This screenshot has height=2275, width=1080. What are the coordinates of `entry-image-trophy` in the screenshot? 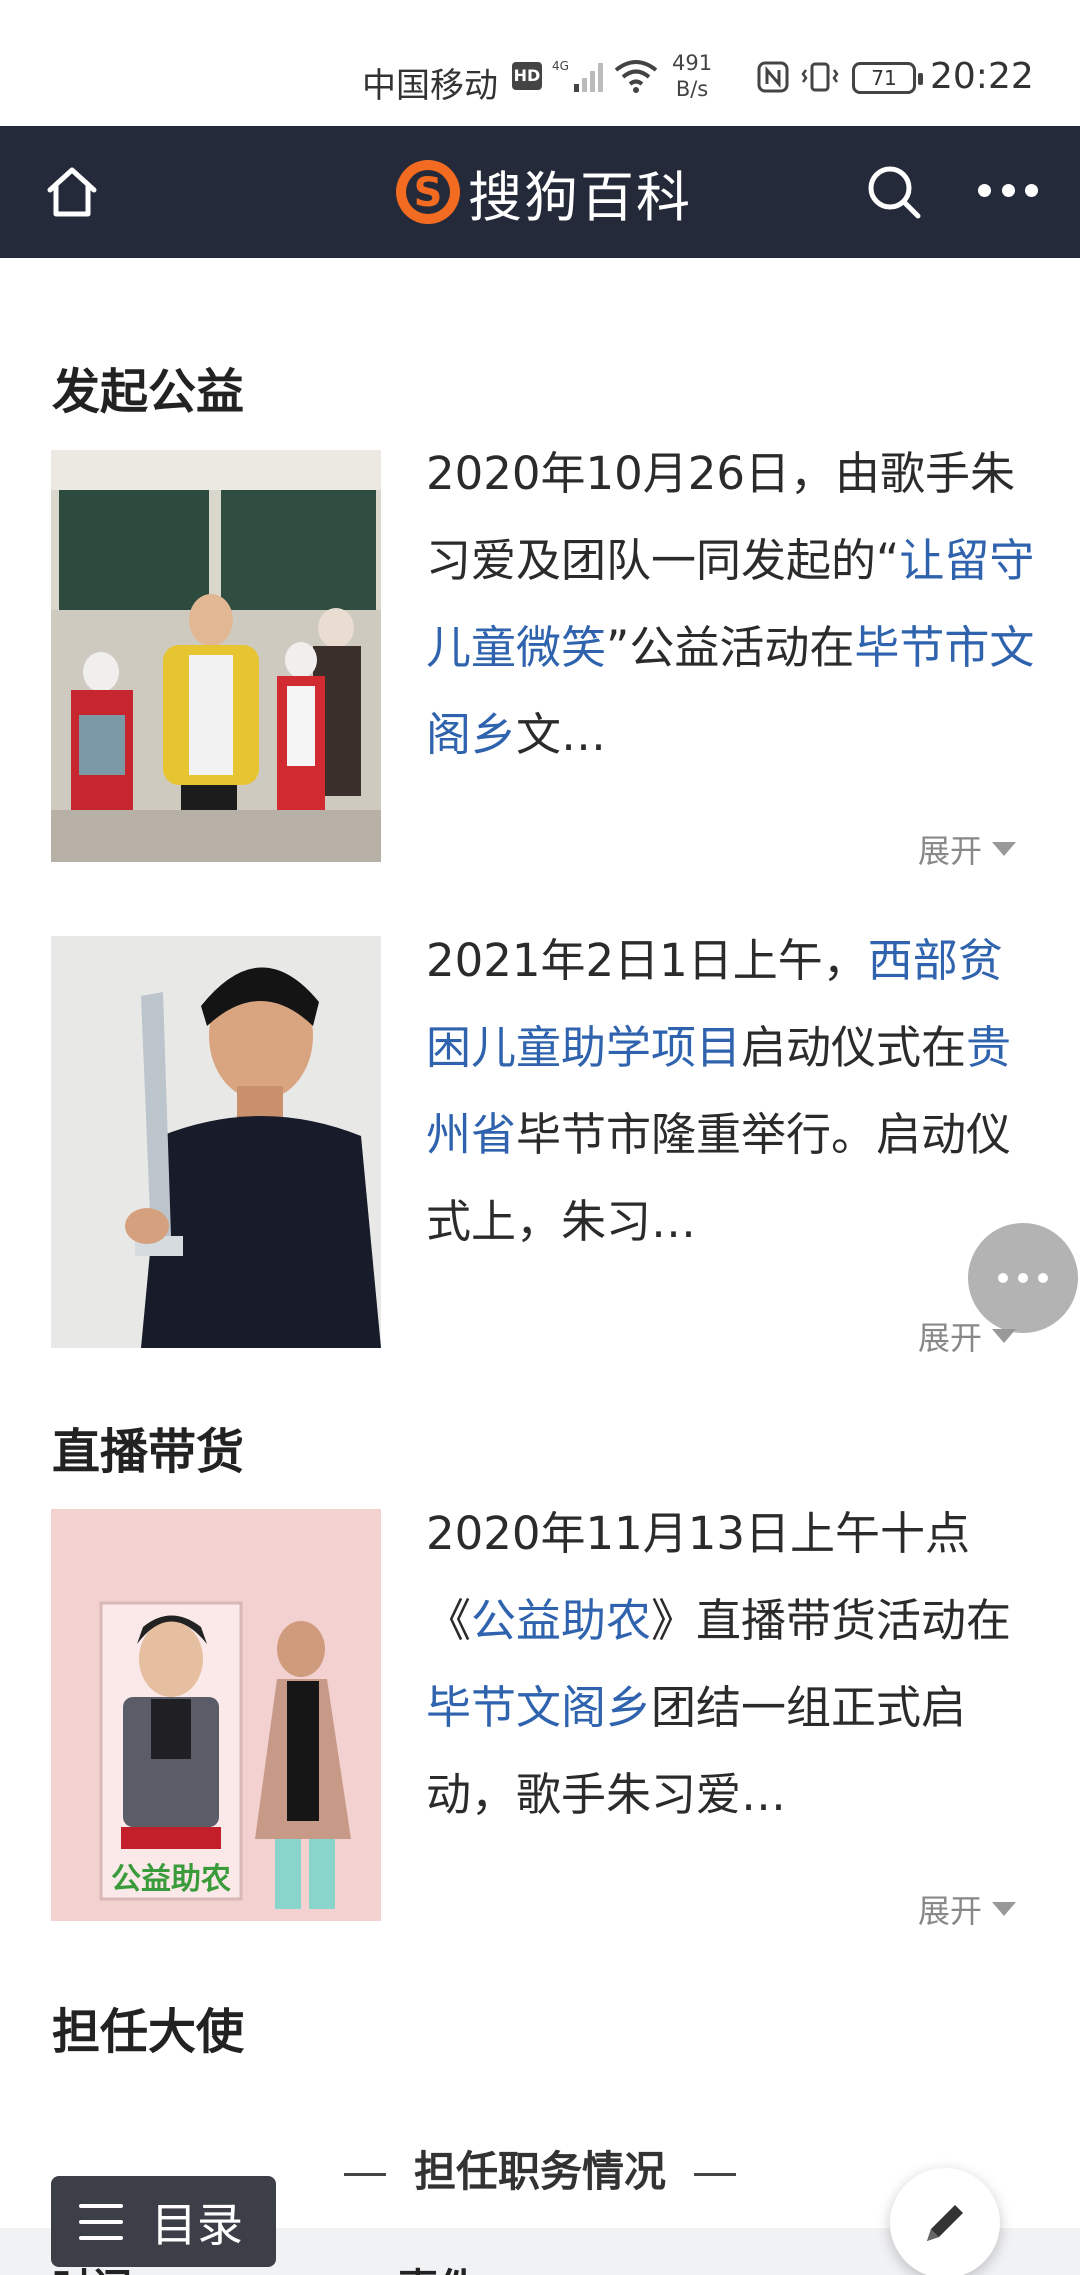 It's located at (216, 1142).